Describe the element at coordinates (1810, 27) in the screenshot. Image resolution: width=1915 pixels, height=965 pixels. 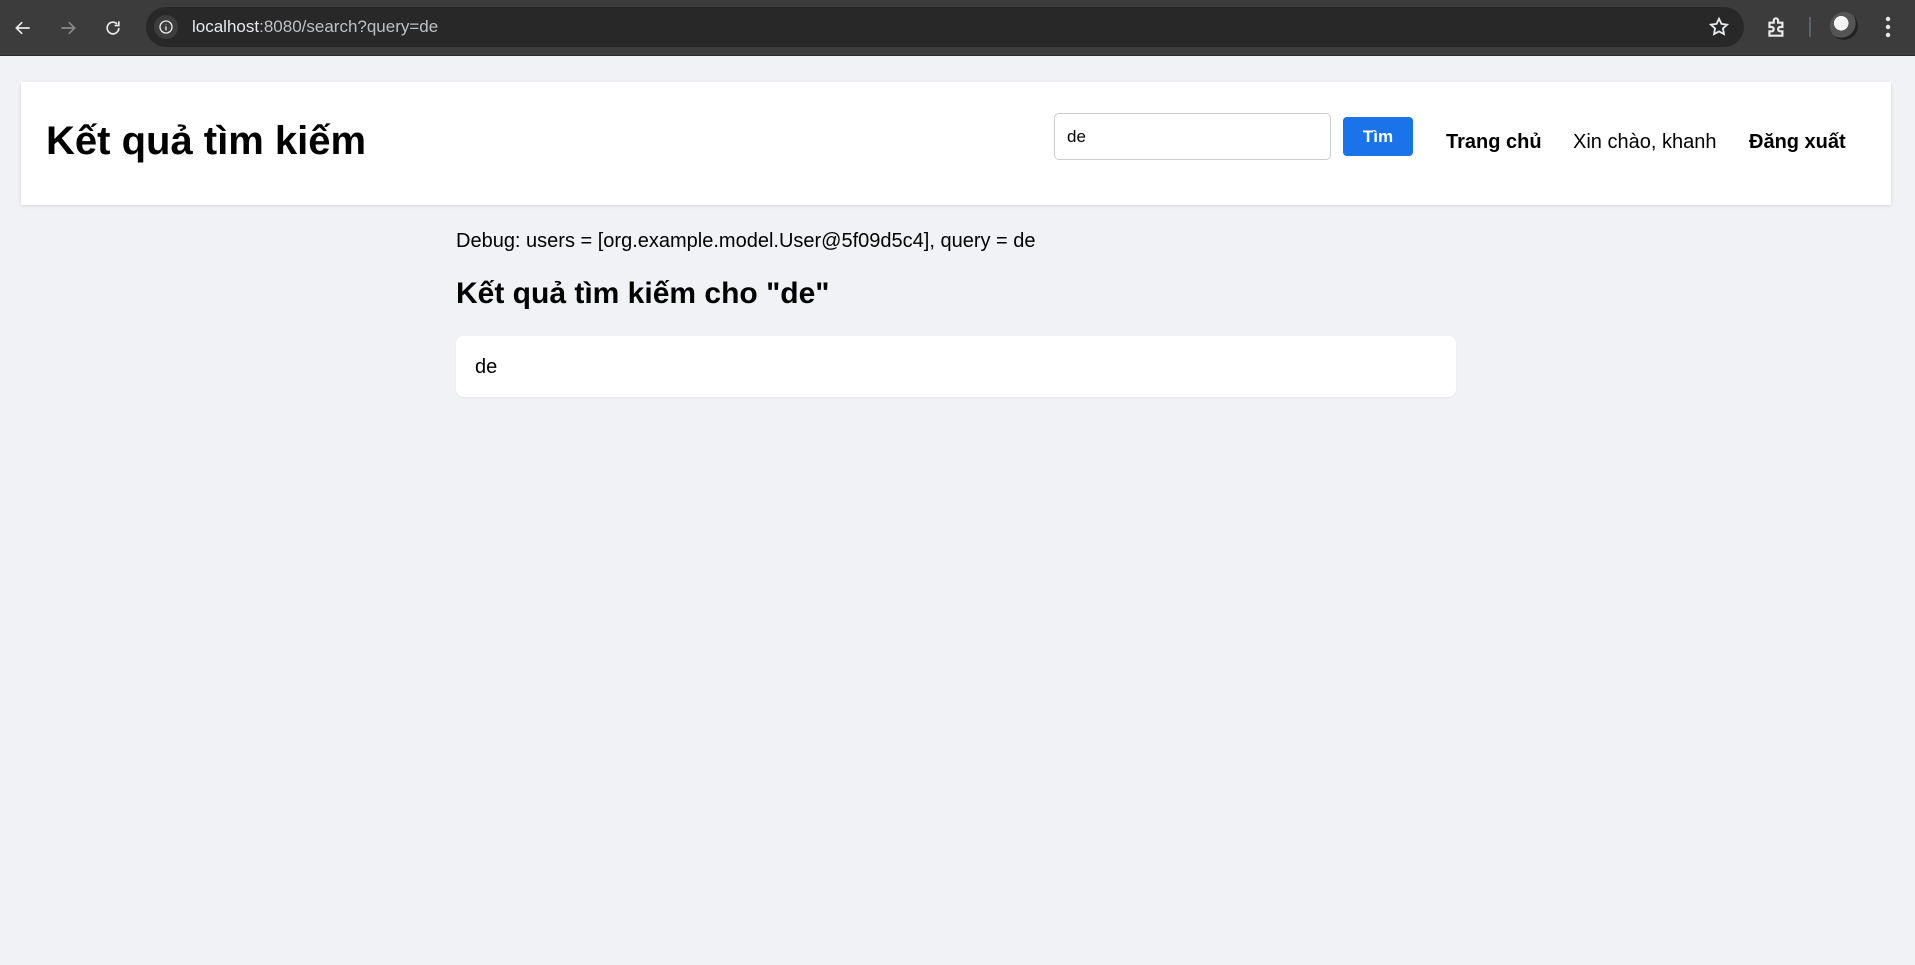
I see `toolbar-separator` at that location.